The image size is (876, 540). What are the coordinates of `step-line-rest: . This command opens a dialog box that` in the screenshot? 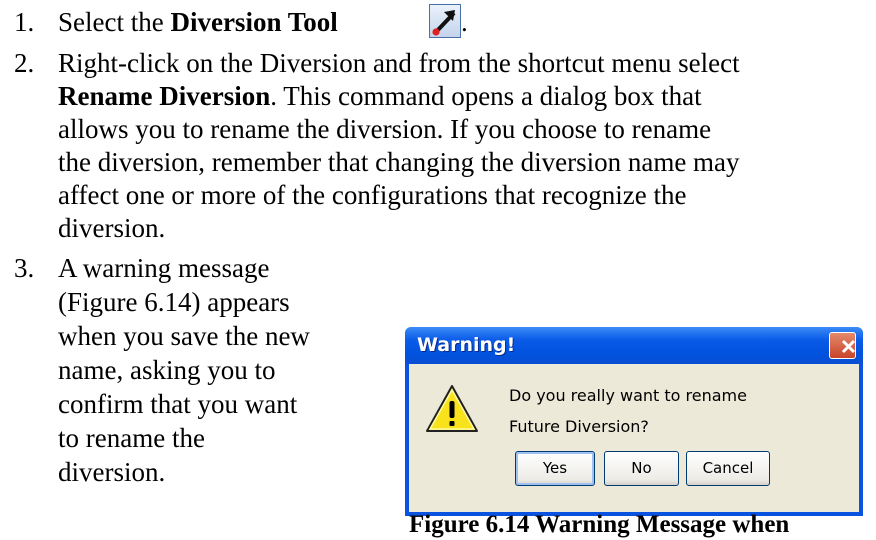 It's located at (486, 96).